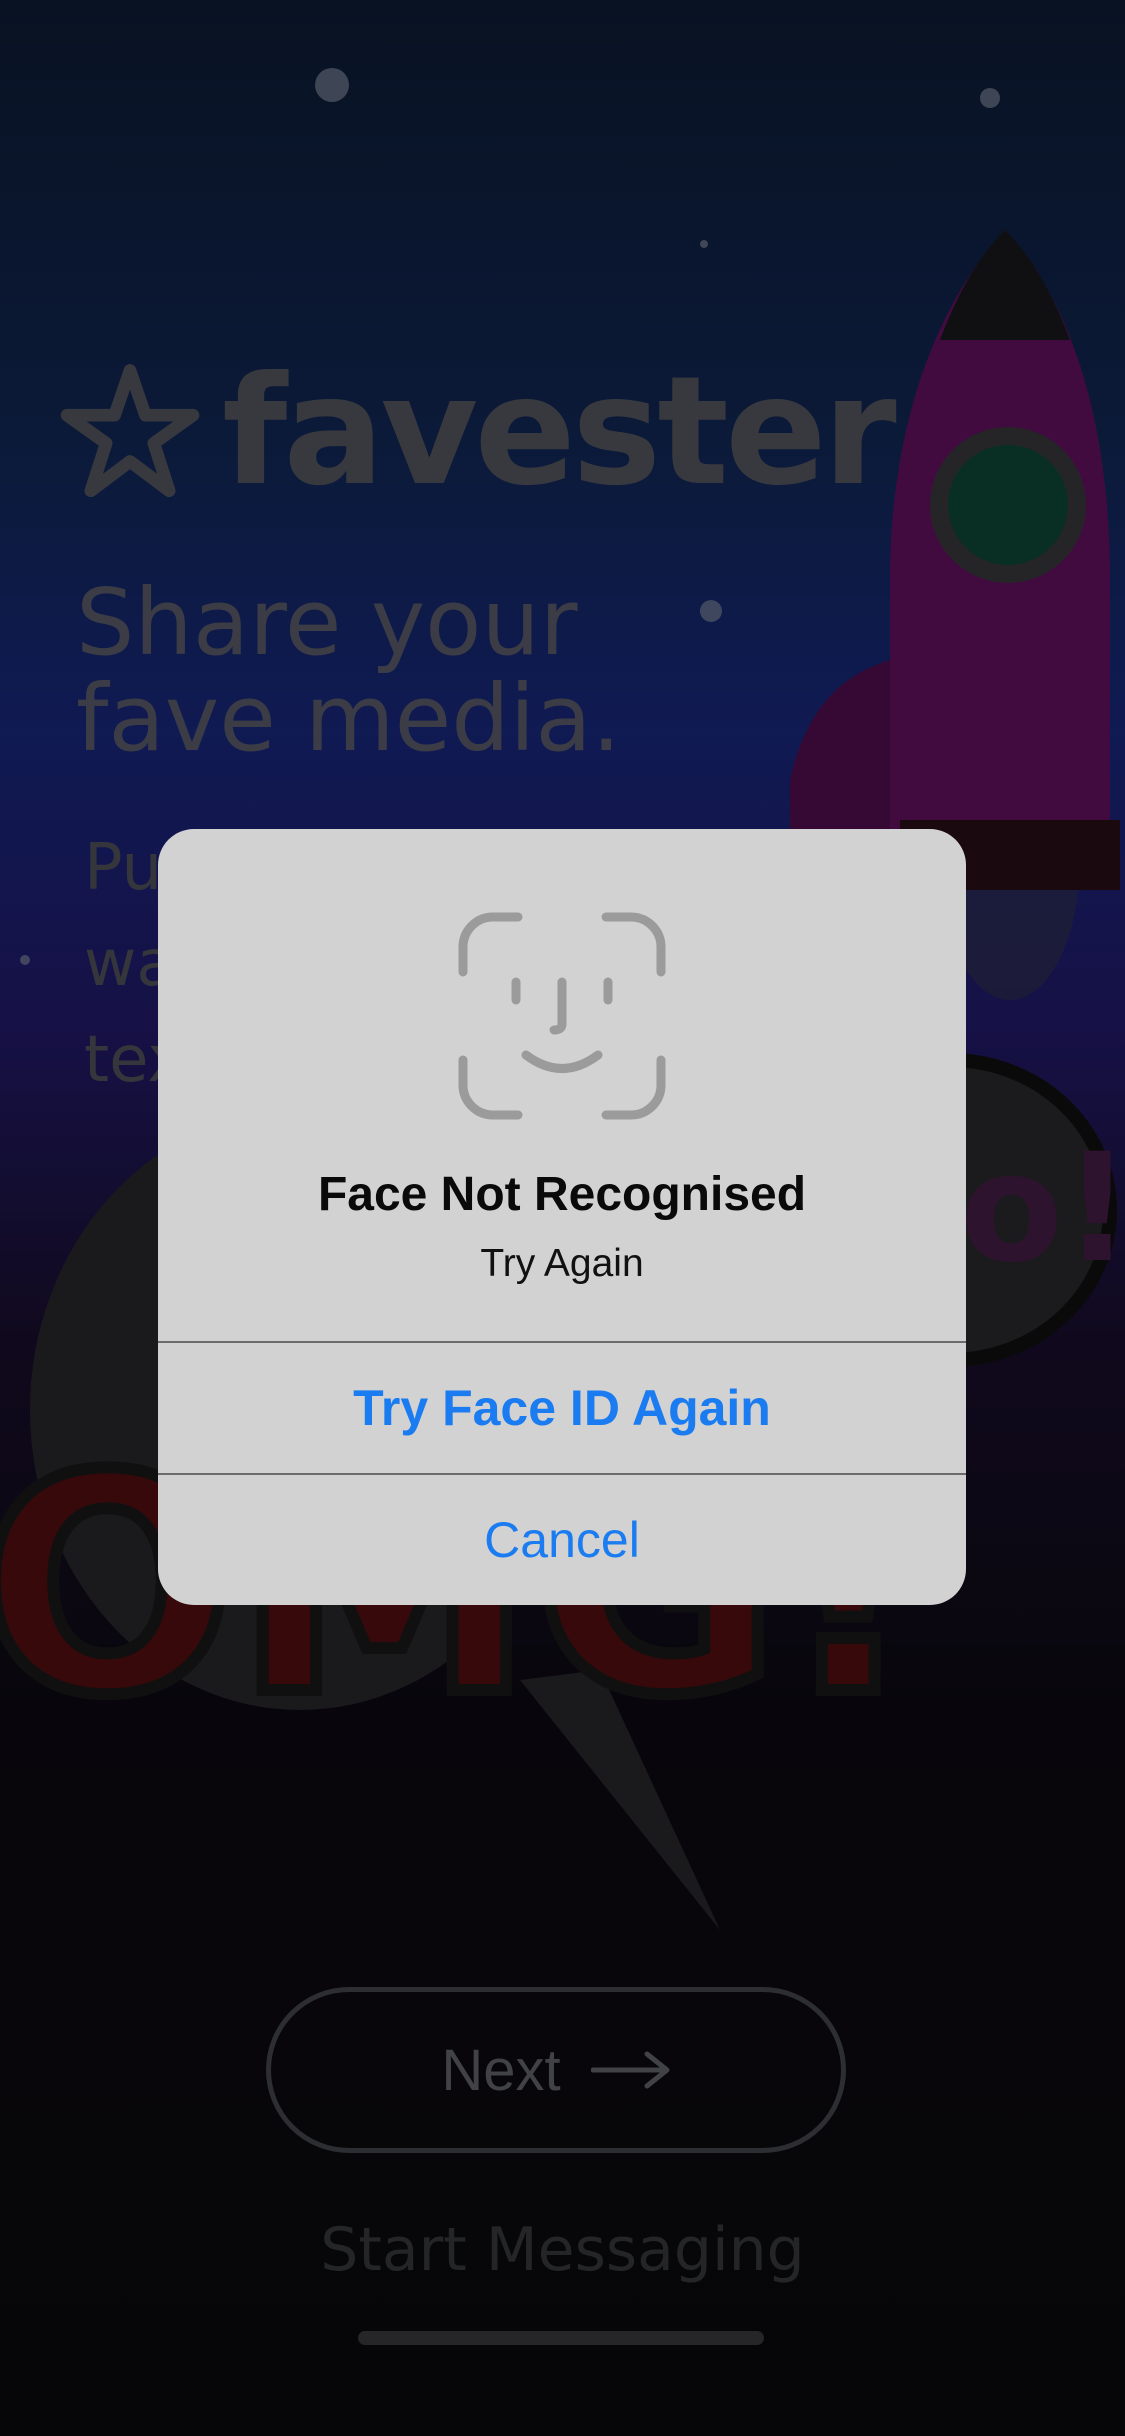  I want to click on home-indicator, so click(561, 2338).